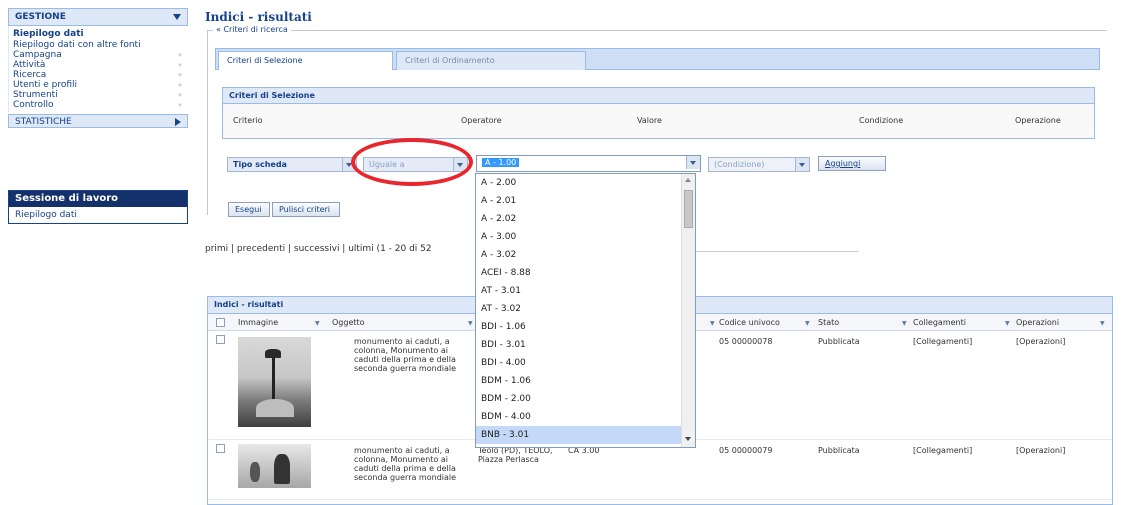 The image size is (1140, 505). I want to click on column-condizione: Condizione, so click(881, 120).